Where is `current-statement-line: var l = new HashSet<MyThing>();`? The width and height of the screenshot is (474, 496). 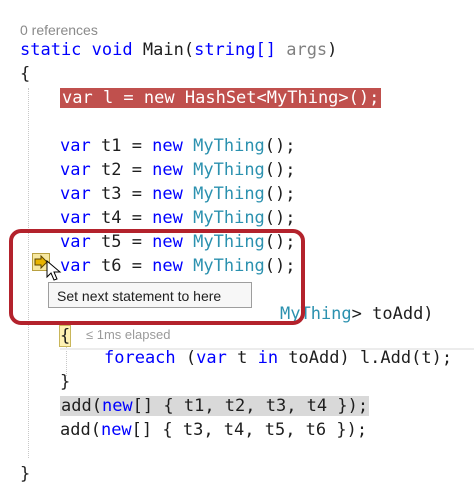
current-statement-line: var l = new HashSet<MyThing>(); is located at coordinates (221, 98).